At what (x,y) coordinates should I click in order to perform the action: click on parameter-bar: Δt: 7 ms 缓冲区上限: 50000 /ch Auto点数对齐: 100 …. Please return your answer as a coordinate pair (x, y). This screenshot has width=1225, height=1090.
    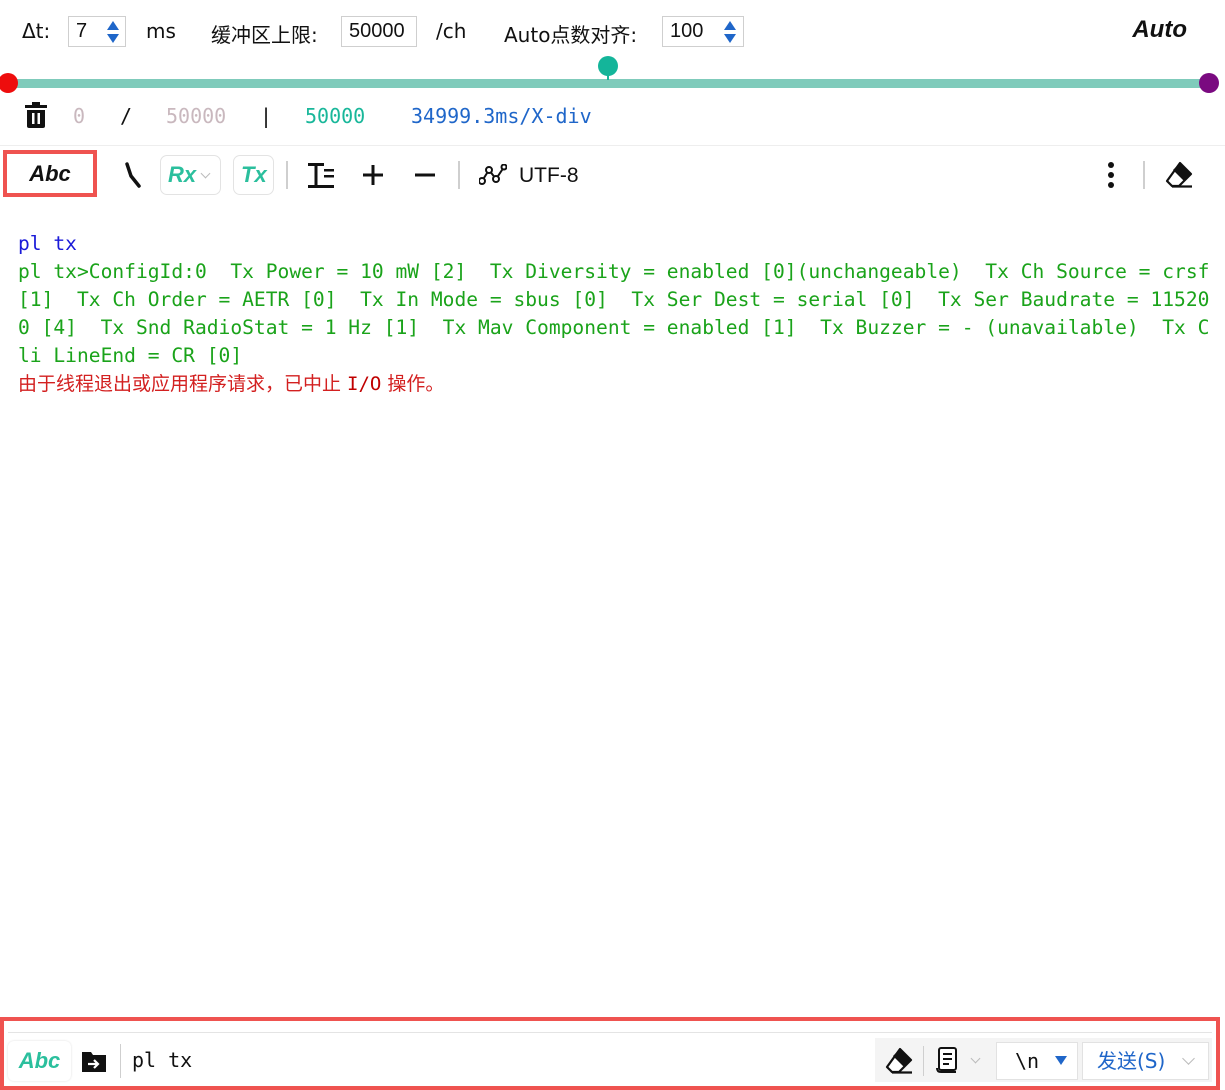
    Looking at the image, I should click on (612, 31).